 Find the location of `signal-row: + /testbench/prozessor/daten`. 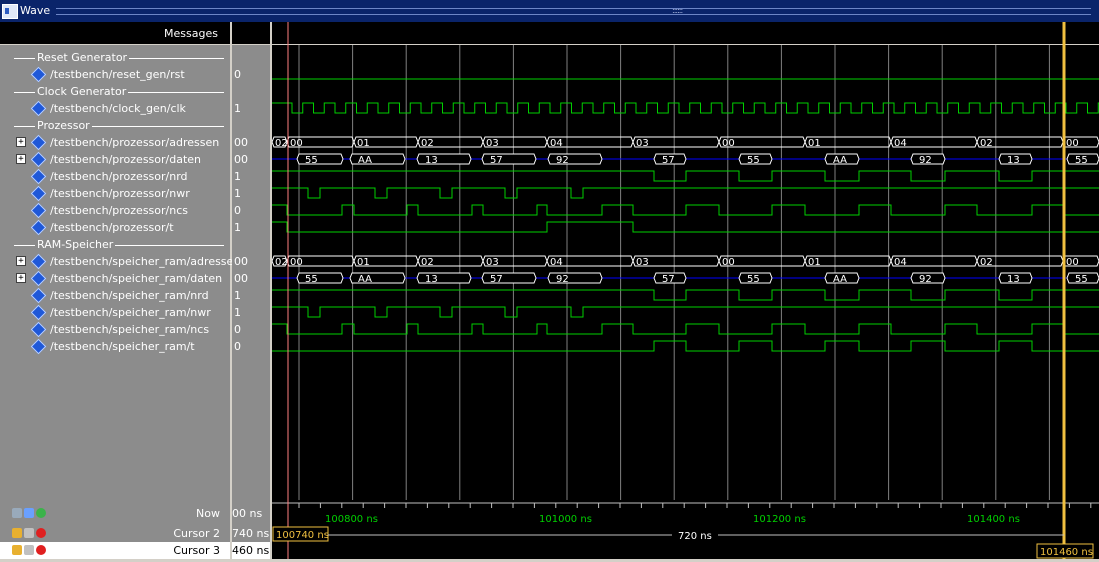

signal-row: + /testbench/prozessor/daten is located at coordinates (115, 159).